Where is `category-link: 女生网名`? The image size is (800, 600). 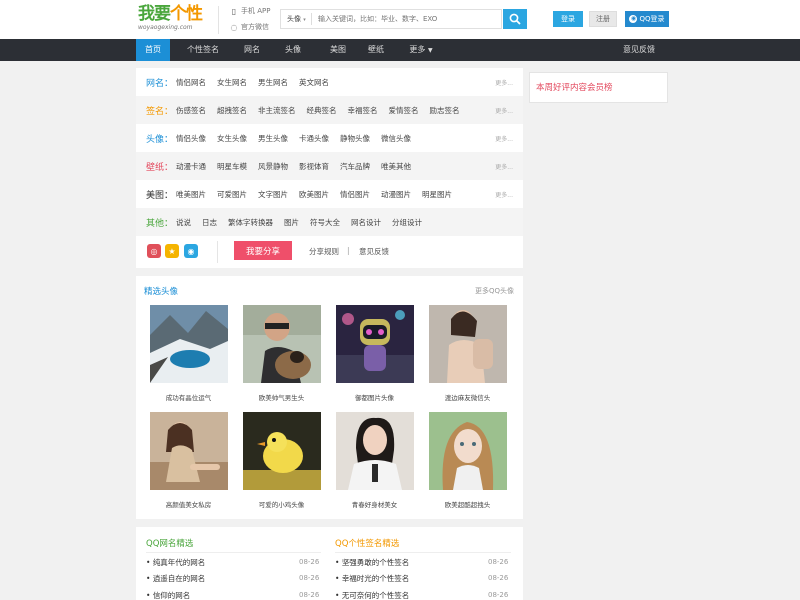 category-link: 女生网名 is located at coordinates (232, 82).